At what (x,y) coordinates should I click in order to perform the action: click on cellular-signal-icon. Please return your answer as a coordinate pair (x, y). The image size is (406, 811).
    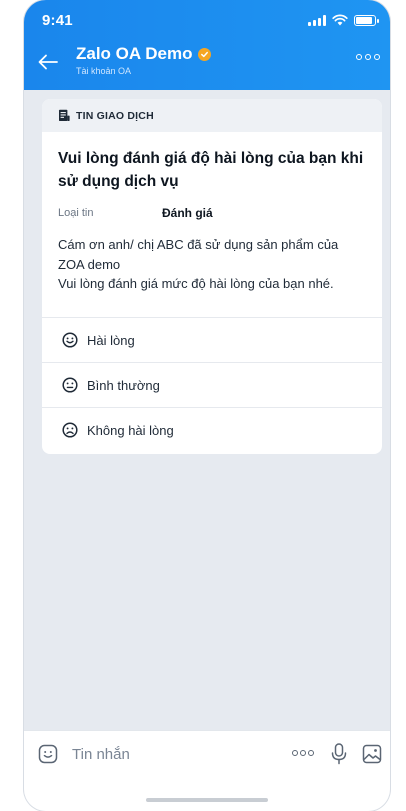
    Looking at the image, I should click on (317, 20).